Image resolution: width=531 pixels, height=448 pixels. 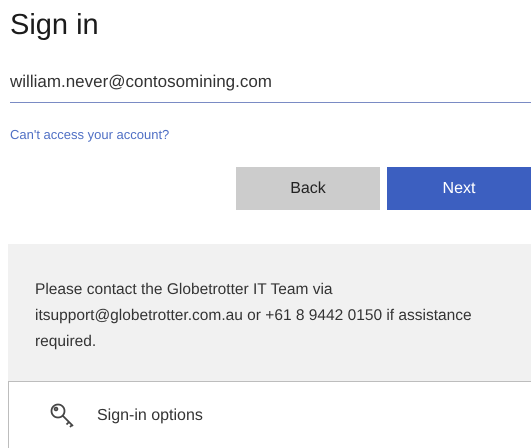 I want to click on account-help-link: Can't access your account?, so click(x=90, y=135).